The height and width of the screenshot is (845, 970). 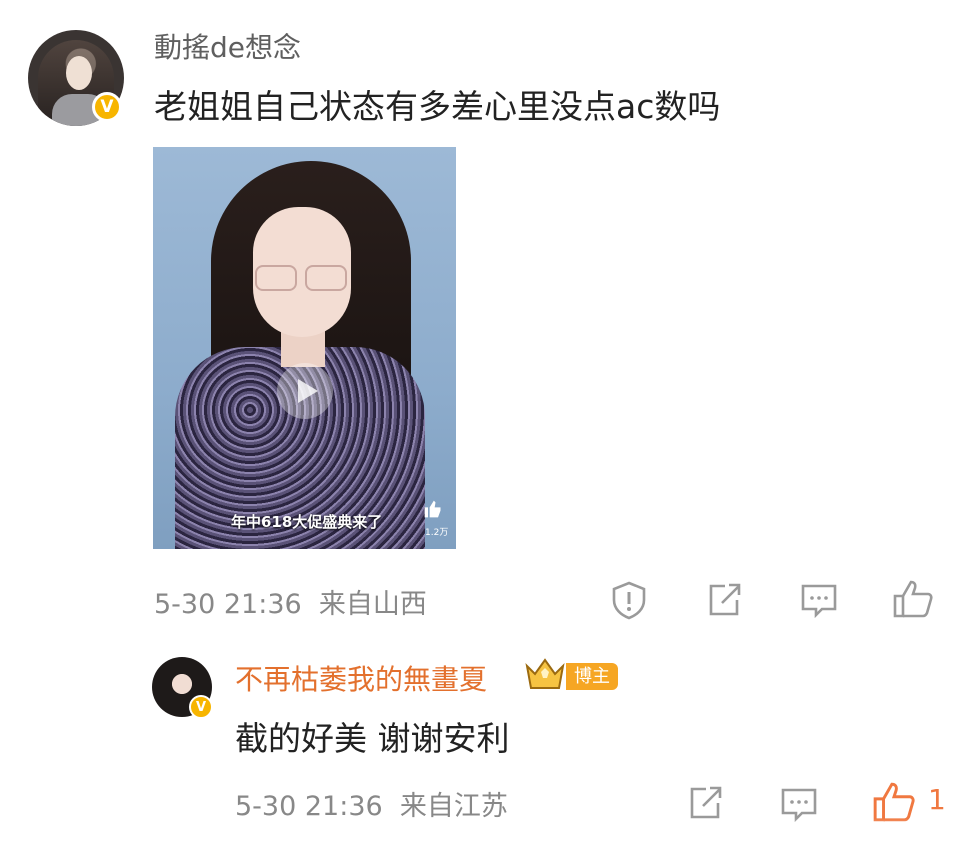 What do you see at coordinates (819, 601) in the screenshot?
I see `comment-icon` at bounding box center [819, 601].